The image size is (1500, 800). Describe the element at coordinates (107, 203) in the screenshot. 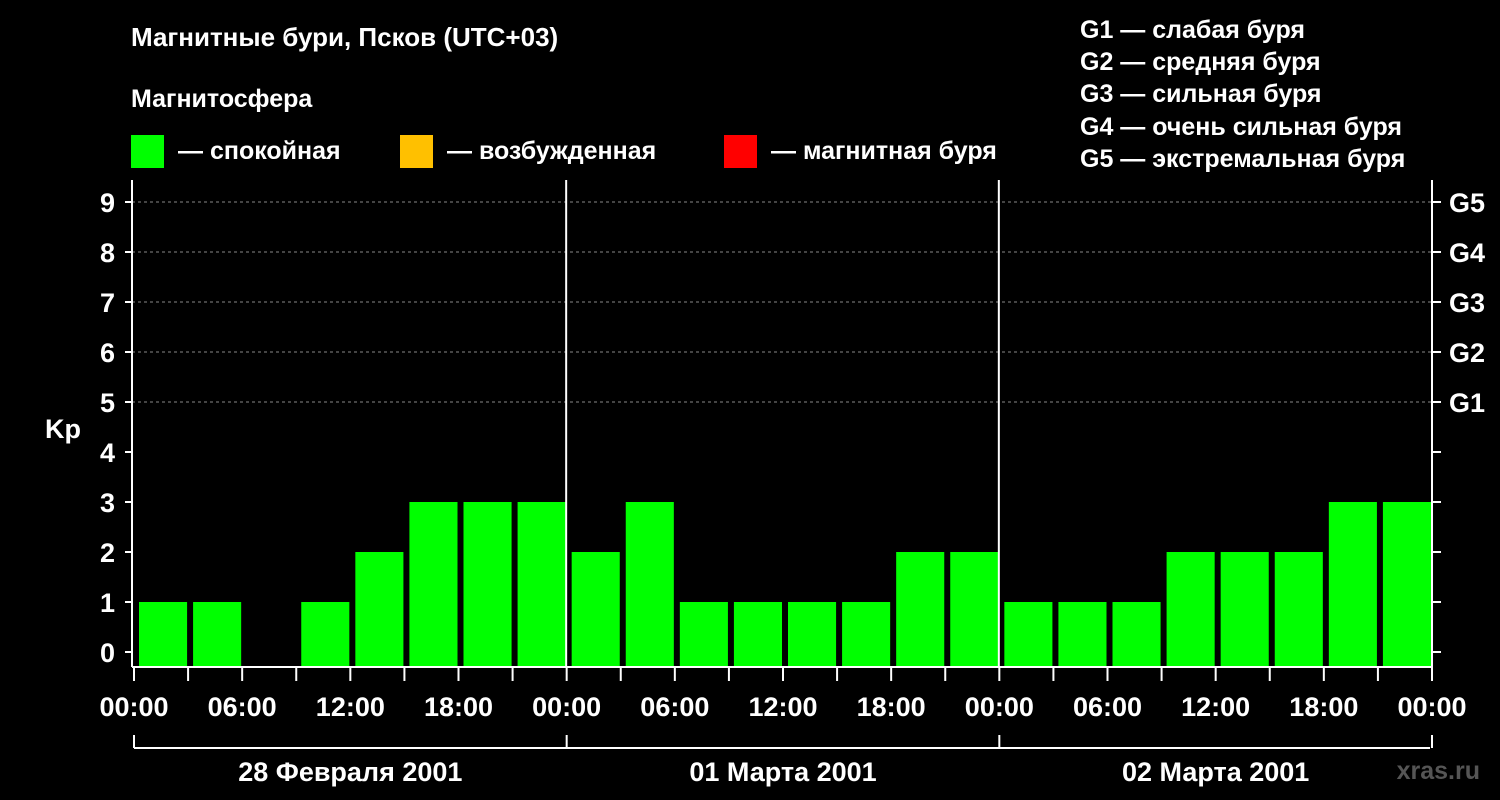

I see `y-tick-label: 9` at that location.